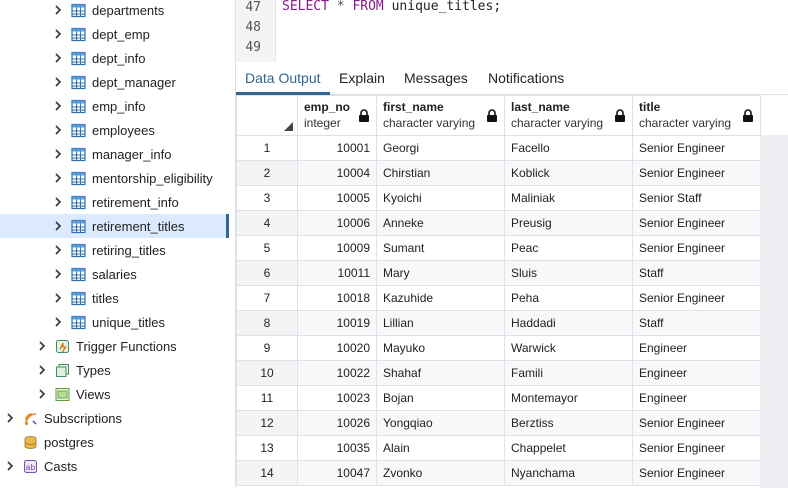  Describe the element at coordinates (114, 466) in the screenshot. I see `tree-item-casts: ab Casts` at that location.